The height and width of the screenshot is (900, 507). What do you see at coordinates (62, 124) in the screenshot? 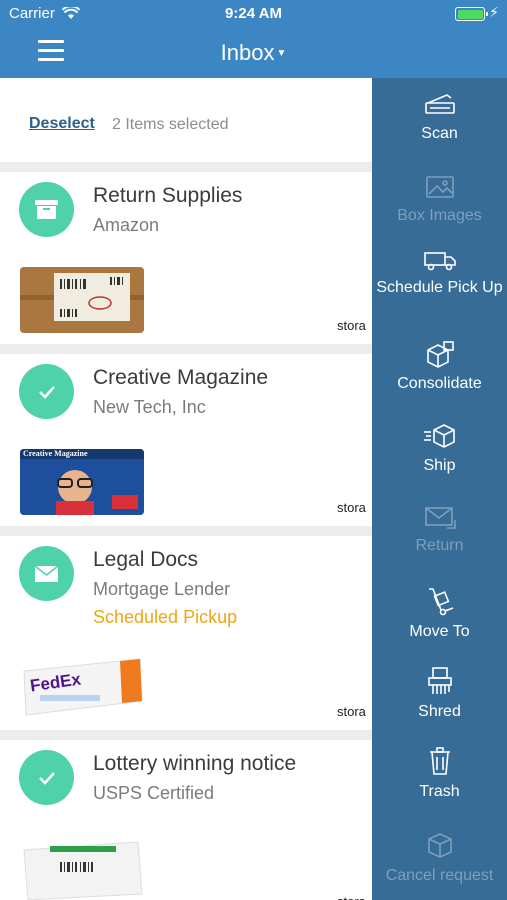
I see `deselect-button: Deselect` at bounding box center [62, 124].